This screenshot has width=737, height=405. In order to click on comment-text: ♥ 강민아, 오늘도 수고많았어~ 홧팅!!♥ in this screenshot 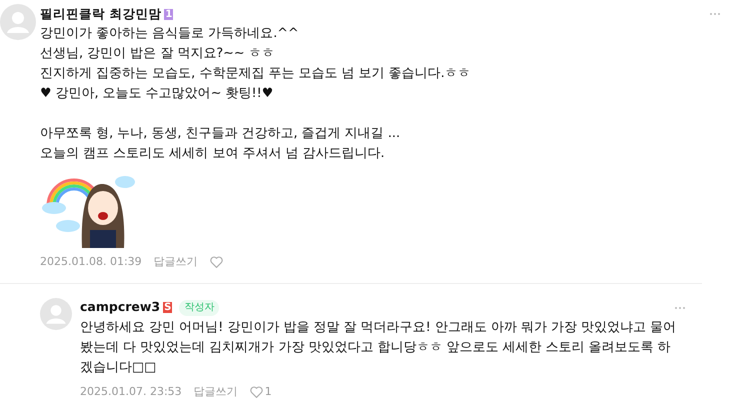, I will do `click(157, 94)`.